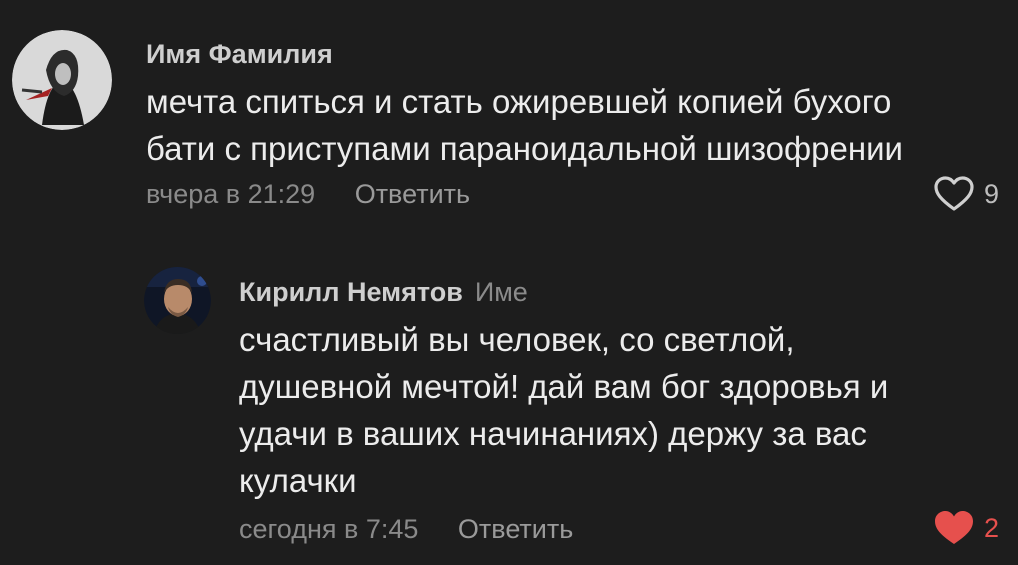  I want to click on reply-to-mention: Име, so click(501, 292).